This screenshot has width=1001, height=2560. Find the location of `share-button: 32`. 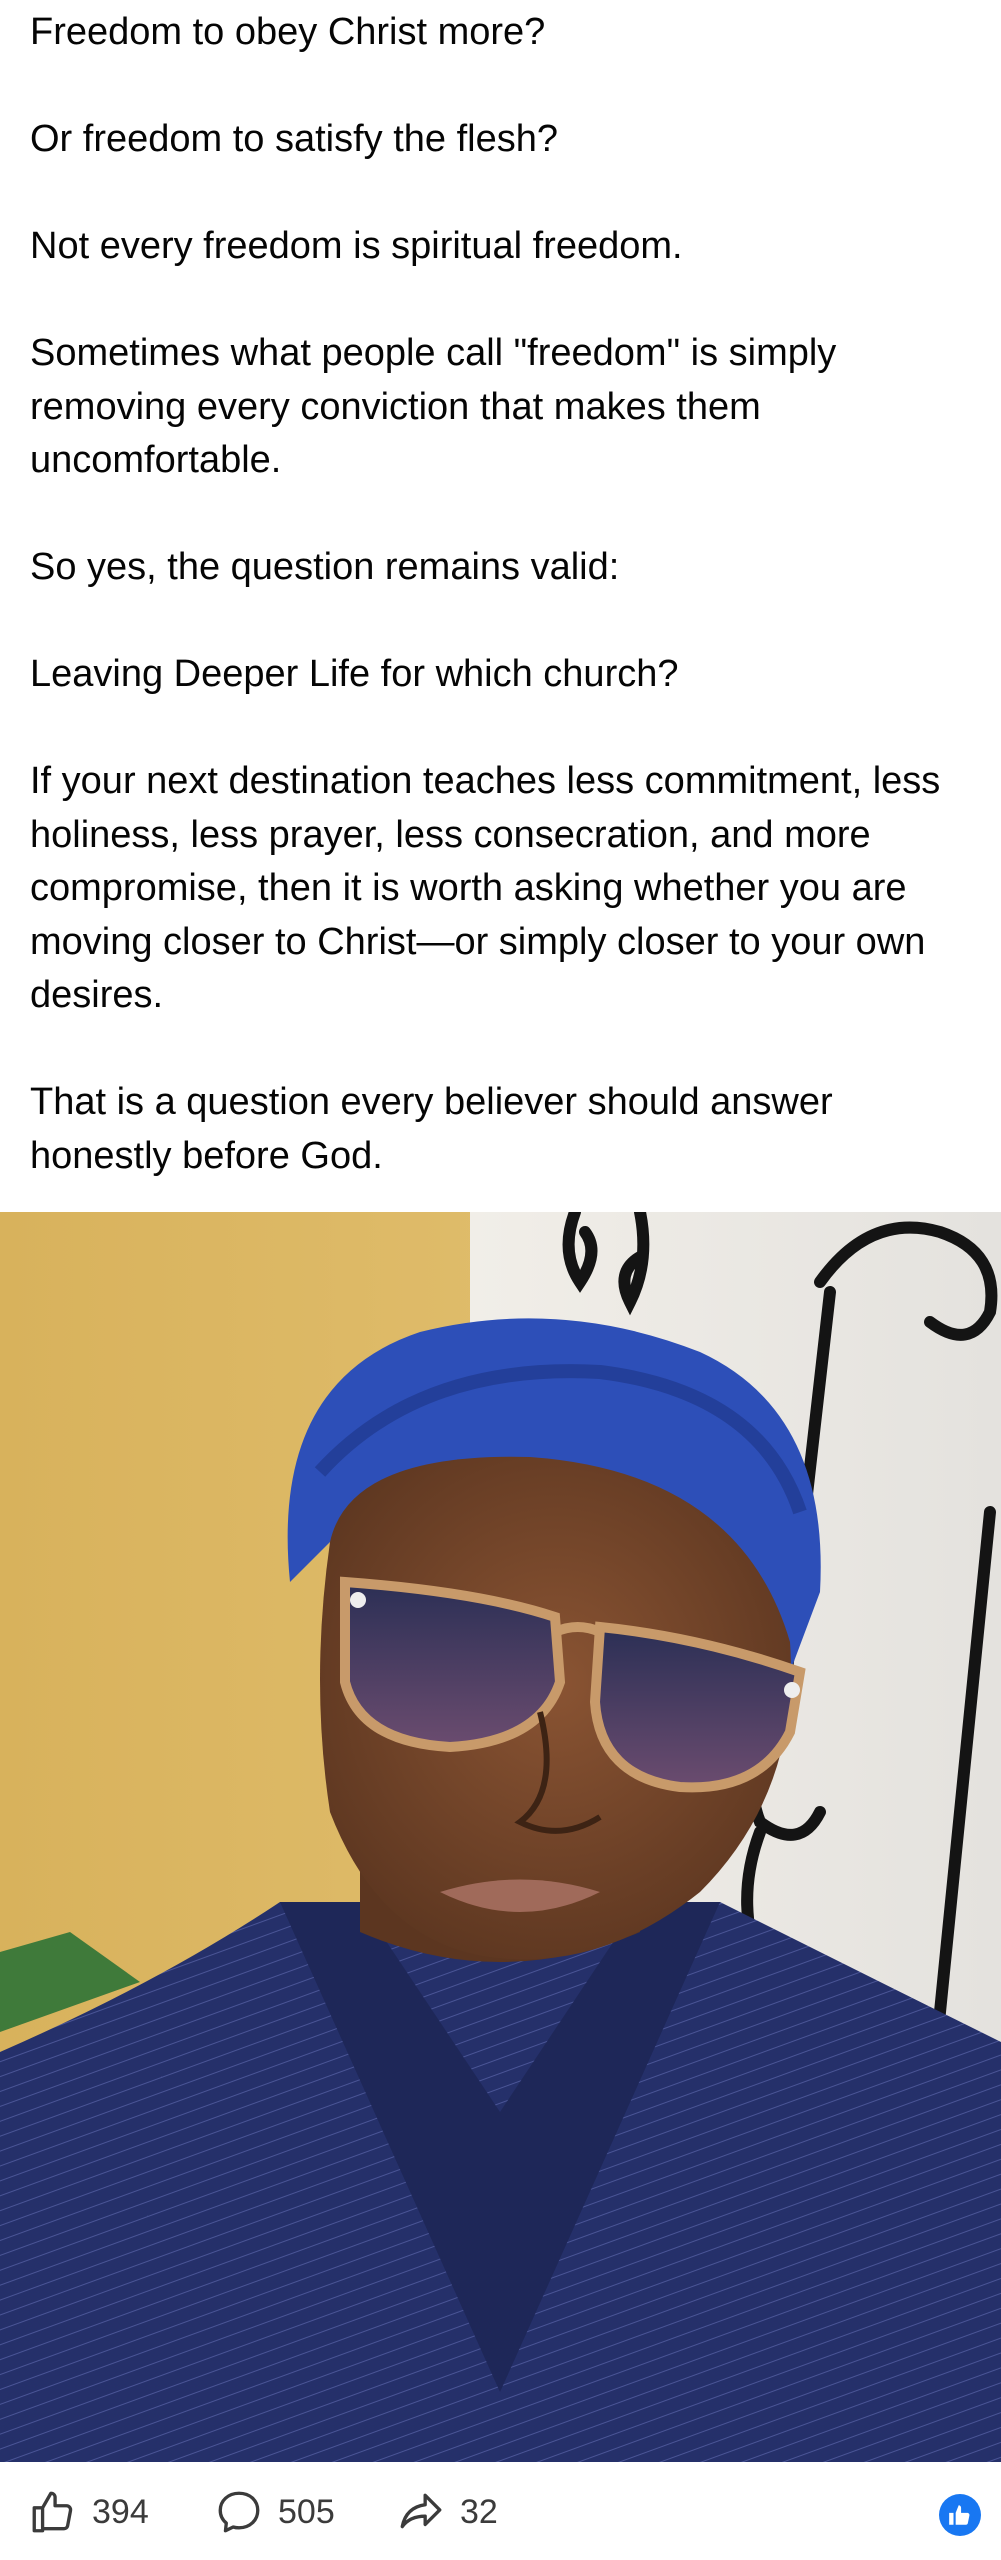

share-button: 32 is located at coordinates (447, 2512).